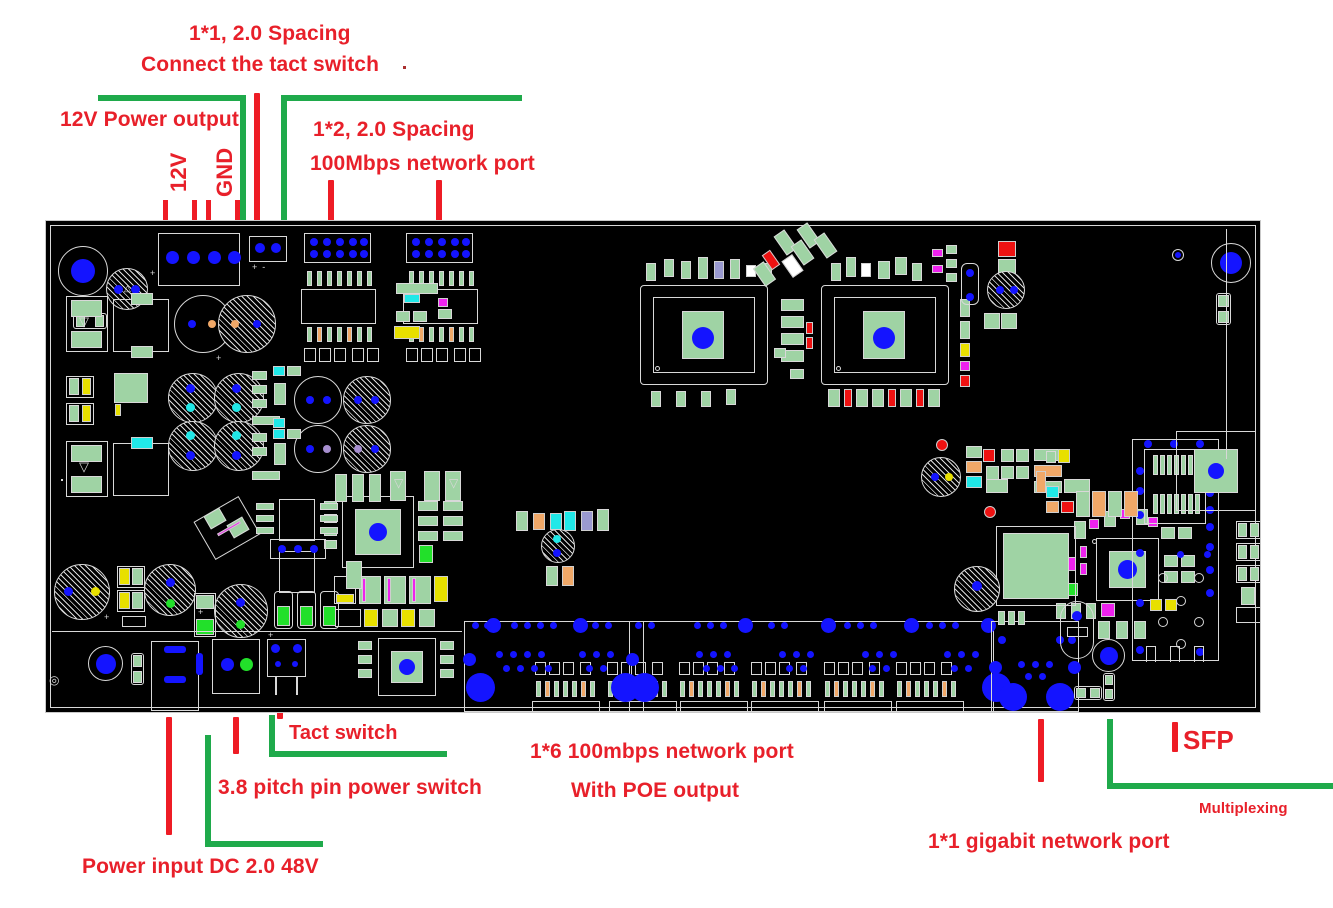 This screenshot has height=908, width=1333. Describe the element at coordinates (83, 271) in the screenshot. I see `mounting-pad-tl` at that location.